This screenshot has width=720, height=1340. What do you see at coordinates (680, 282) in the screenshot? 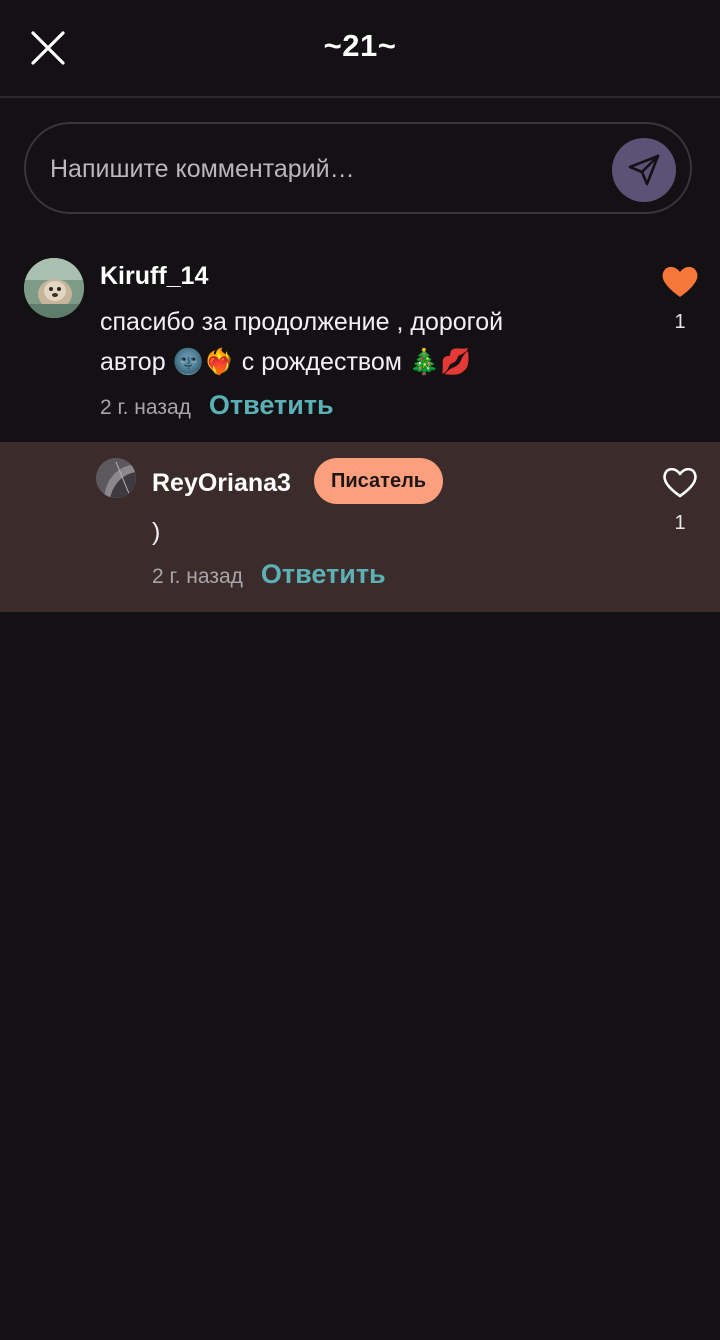
I see `heart-filled-icon` at bounding box center [680, 282].